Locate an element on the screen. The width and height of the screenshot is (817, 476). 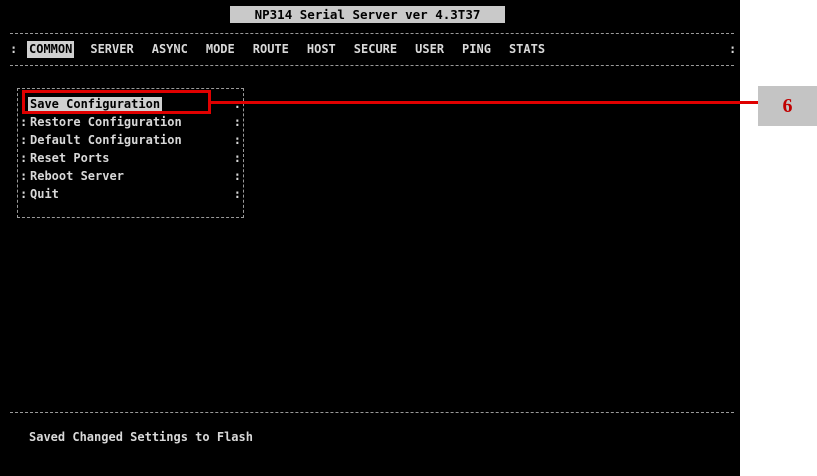
menu-option-reboot-server: Reboot Server is located at coordinates (77, 176).